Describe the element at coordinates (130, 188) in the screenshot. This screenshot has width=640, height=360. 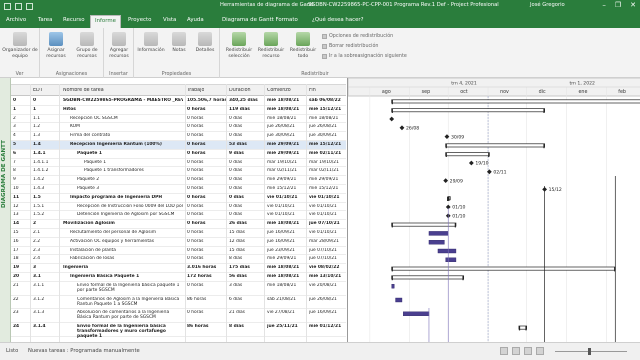
I see `row-task-name: Paquete 3` at that location.